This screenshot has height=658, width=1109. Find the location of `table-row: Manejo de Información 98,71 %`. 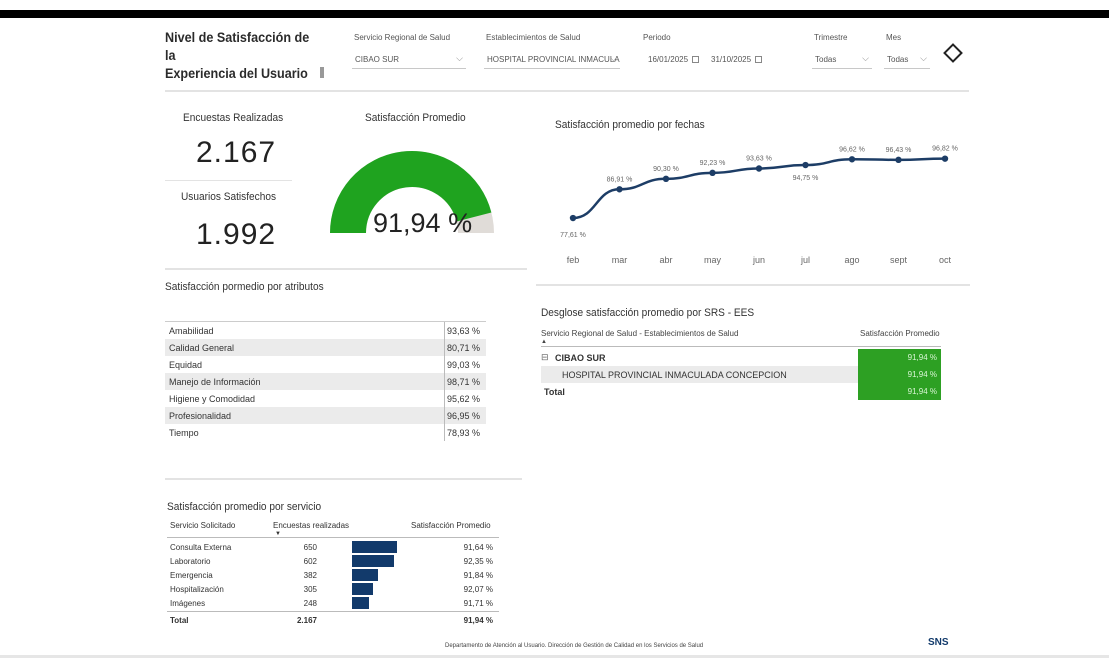

table-row: Manejo de Información 98,71 % is located at coordinates (325, 381).